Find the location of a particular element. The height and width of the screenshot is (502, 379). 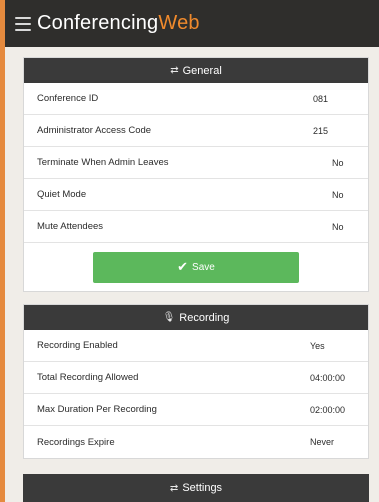

brand-name-main: Conferencing is located at coordinates (98, 23).